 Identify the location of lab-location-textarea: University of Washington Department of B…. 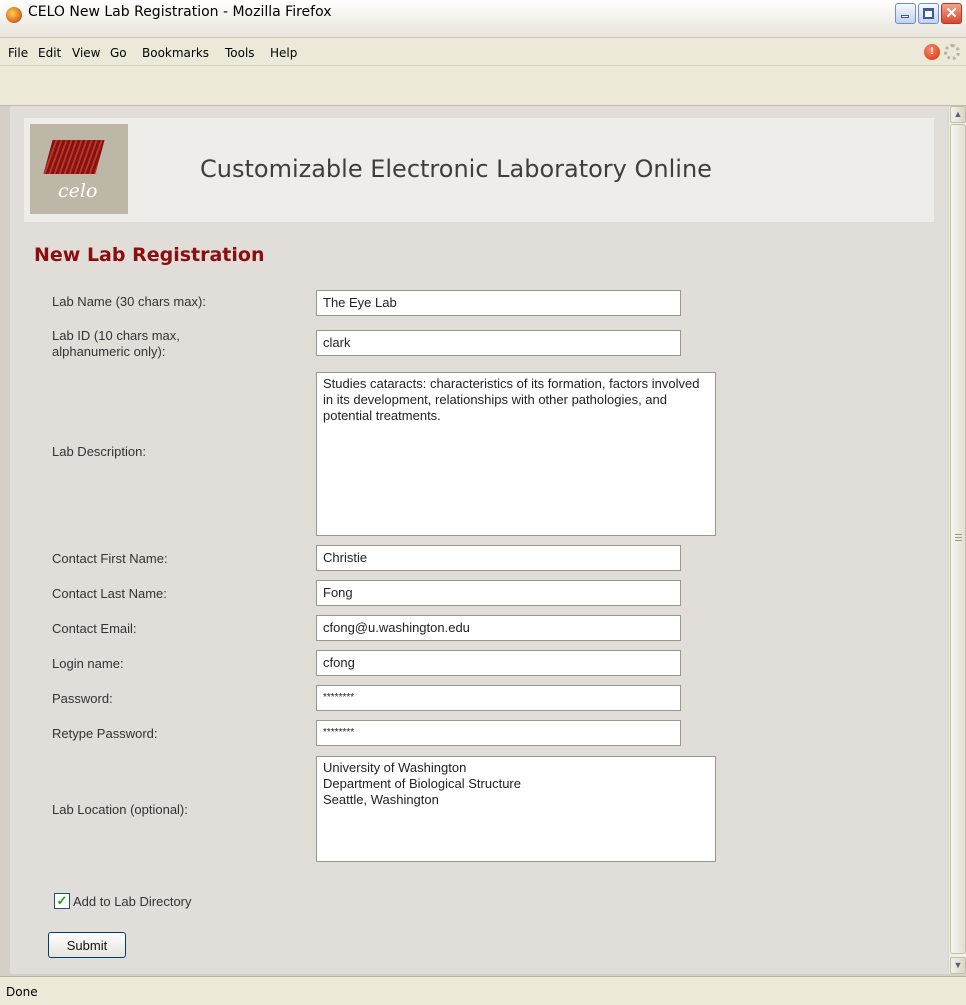
(516, 809).